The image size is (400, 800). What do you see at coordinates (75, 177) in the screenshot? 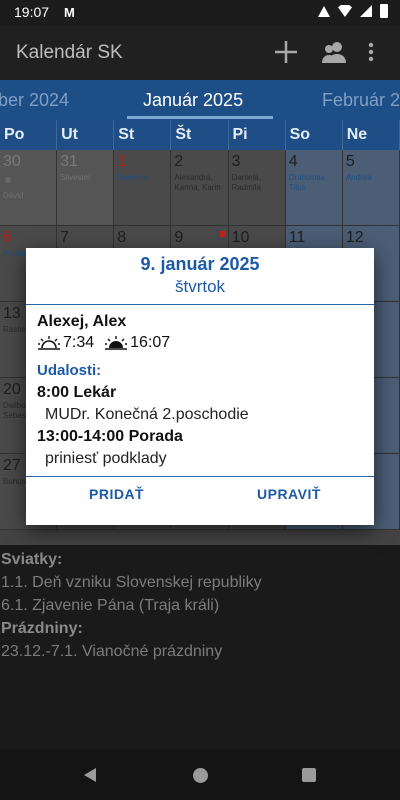
I see `day-names: Silvester` at bounding box center [75, 177].